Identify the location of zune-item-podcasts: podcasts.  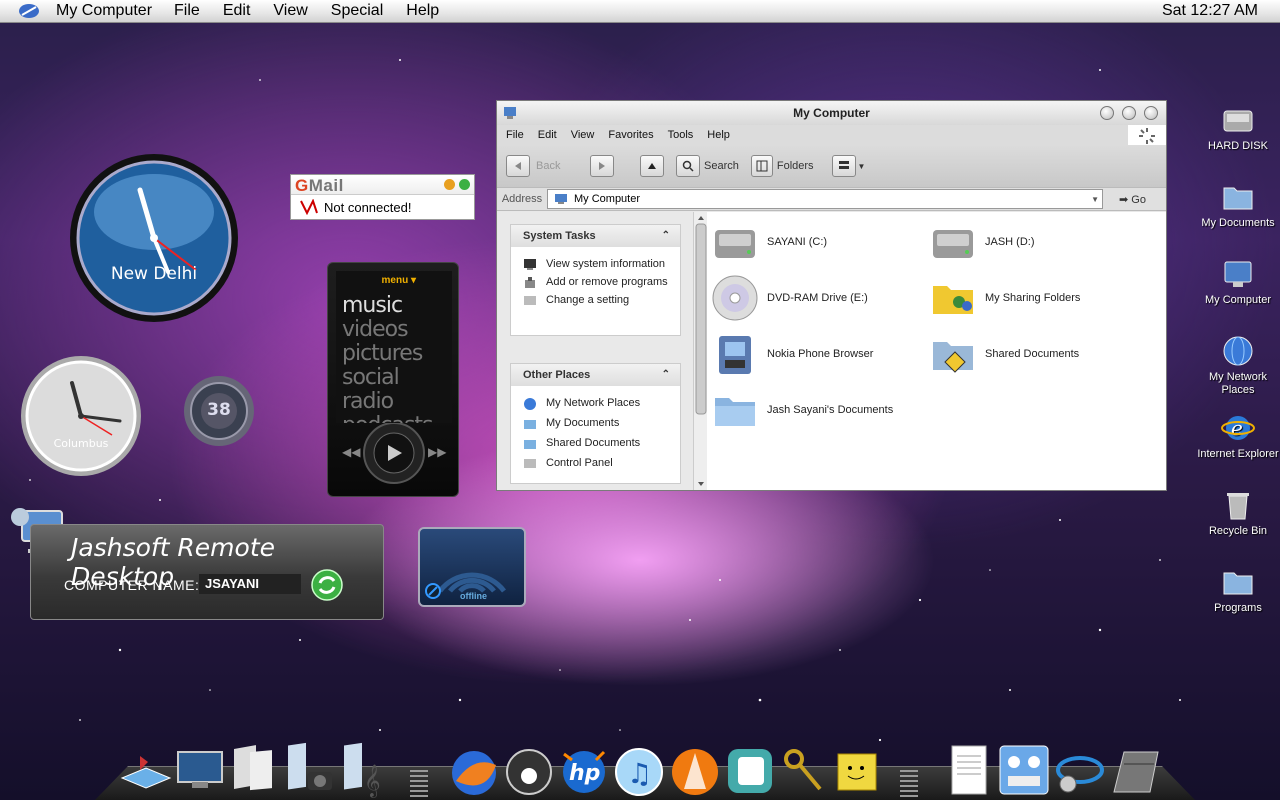
(388, 419).